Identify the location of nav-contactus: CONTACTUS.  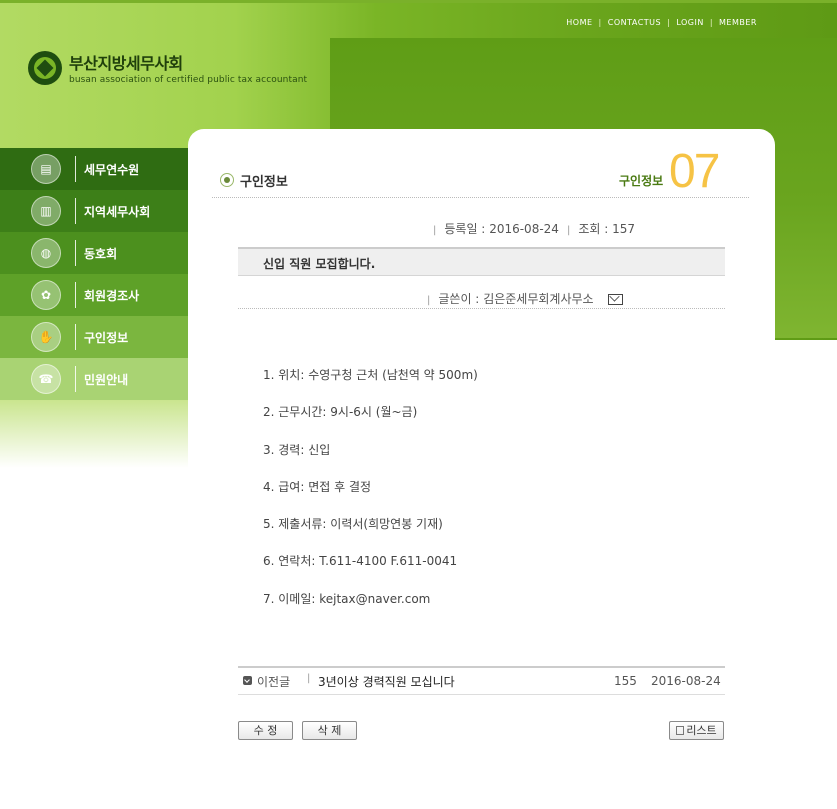
(634, 22).